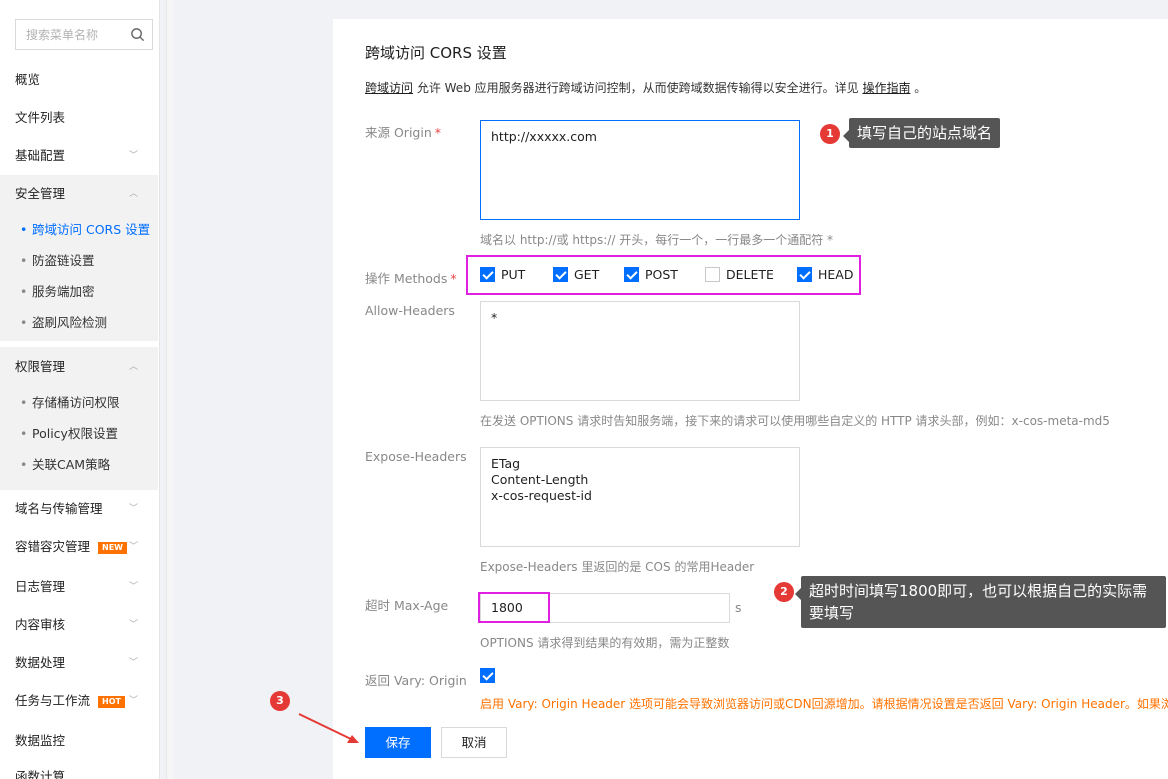  Describe the element at coordinates (640, 170) in the screenshot. I see `origin-textarea: http://xxxxx.com` at that location.